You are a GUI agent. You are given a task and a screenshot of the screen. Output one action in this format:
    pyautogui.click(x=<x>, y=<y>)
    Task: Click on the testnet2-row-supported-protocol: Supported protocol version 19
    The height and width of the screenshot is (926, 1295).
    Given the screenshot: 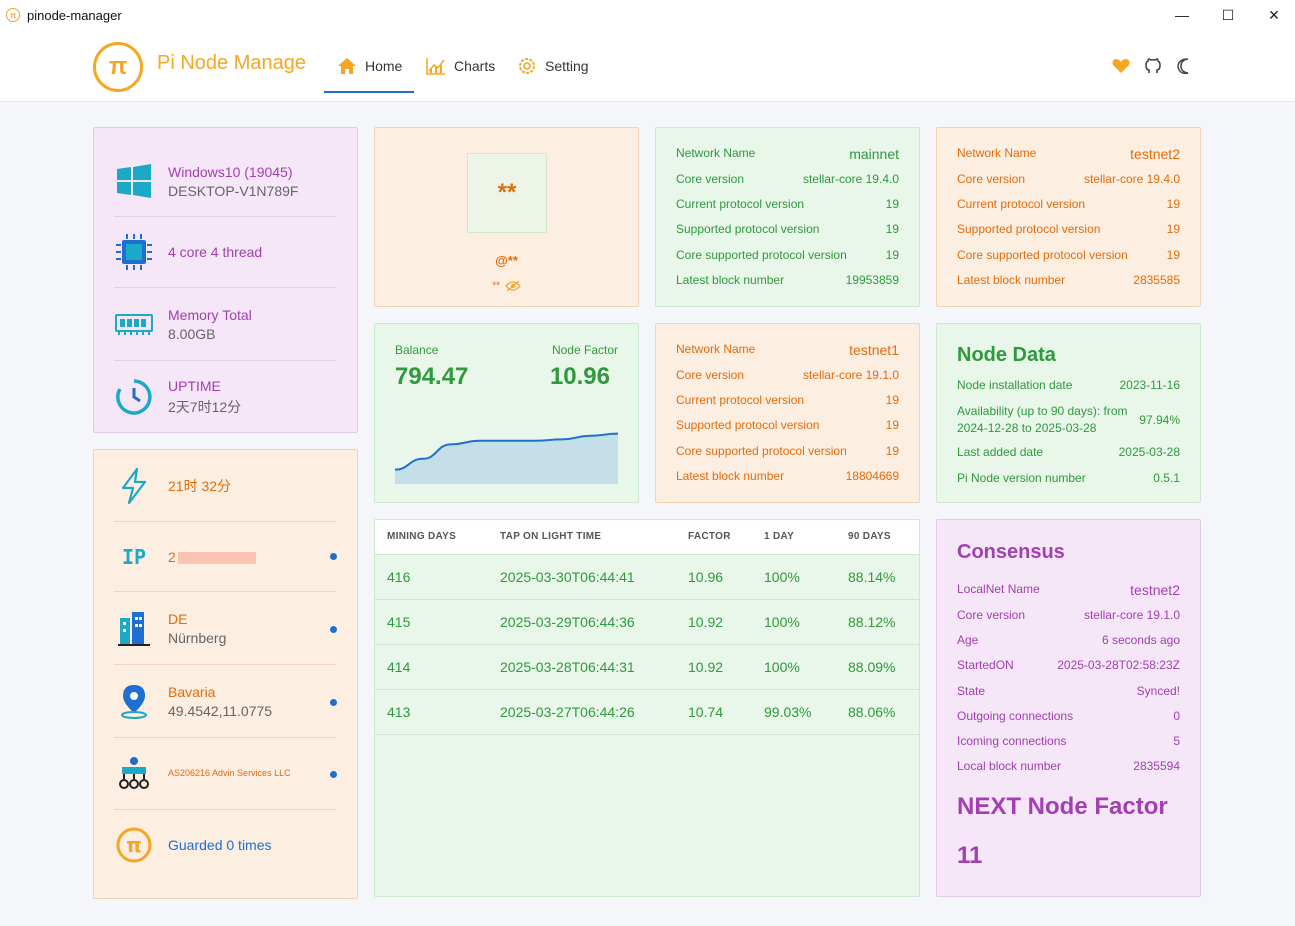 What is the action you would take?
    pyautogui.click(x=1068, y=229)
    